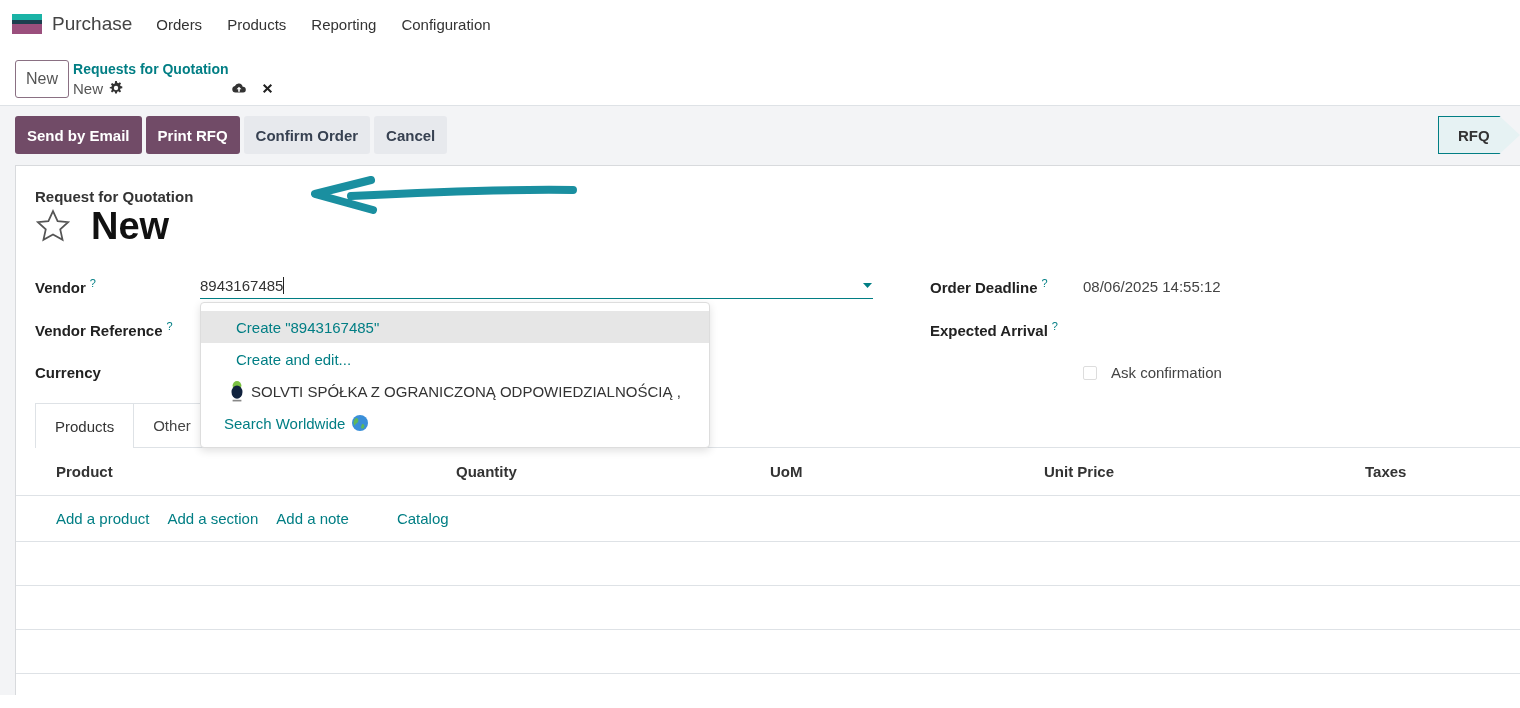  Describe the element at coordinates (455, 423) in the screenshot. I see `dropdown-item: Search Worldwide` at that location.